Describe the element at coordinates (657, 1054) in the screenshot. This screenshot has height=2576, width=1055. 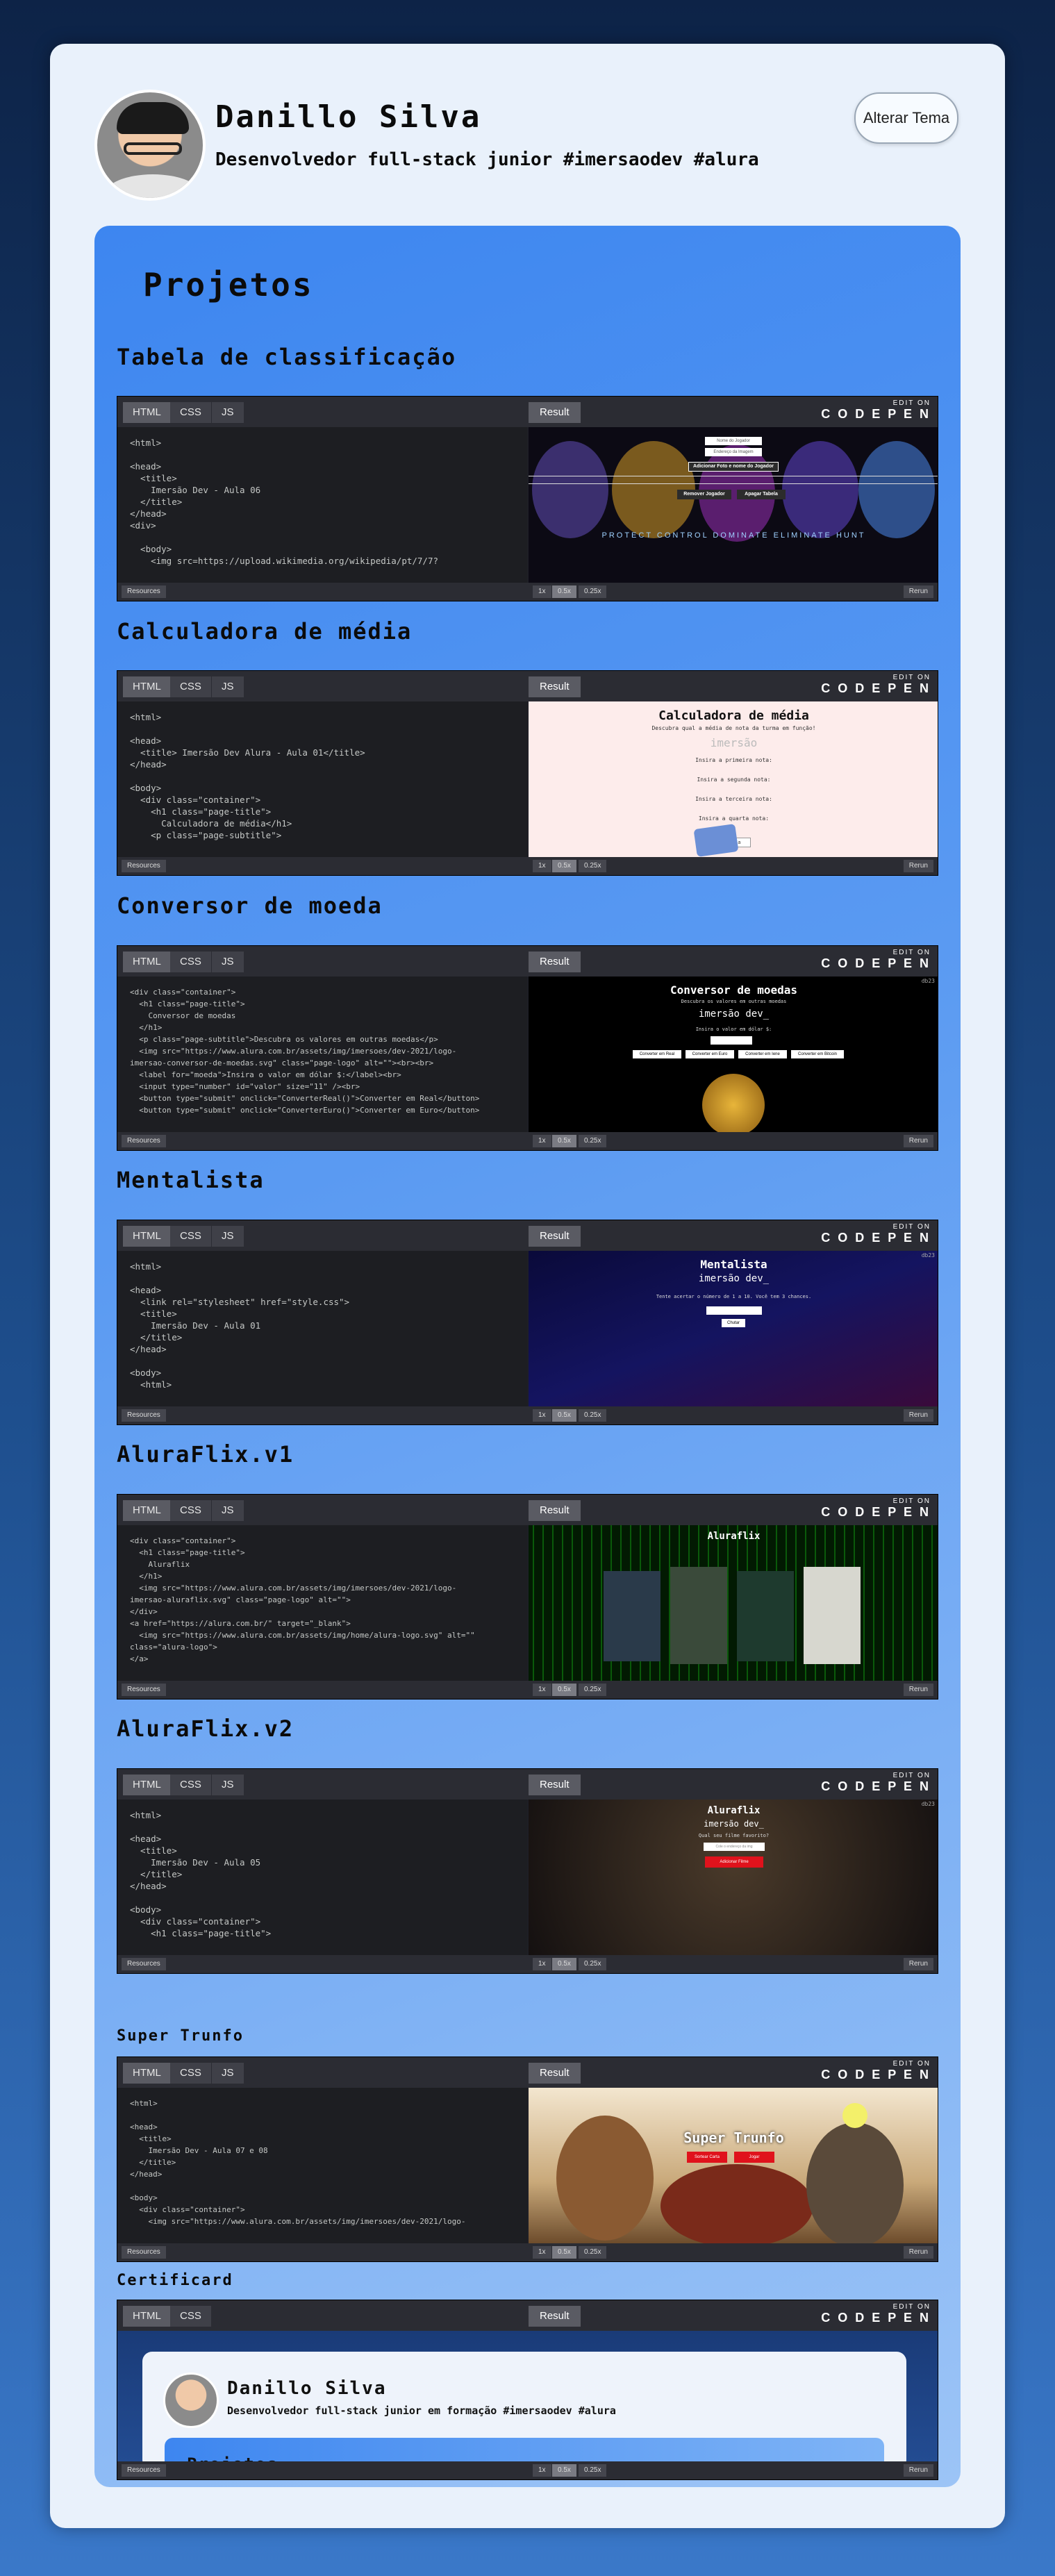
I see `convert-real-button: Converter em Real` at that location.